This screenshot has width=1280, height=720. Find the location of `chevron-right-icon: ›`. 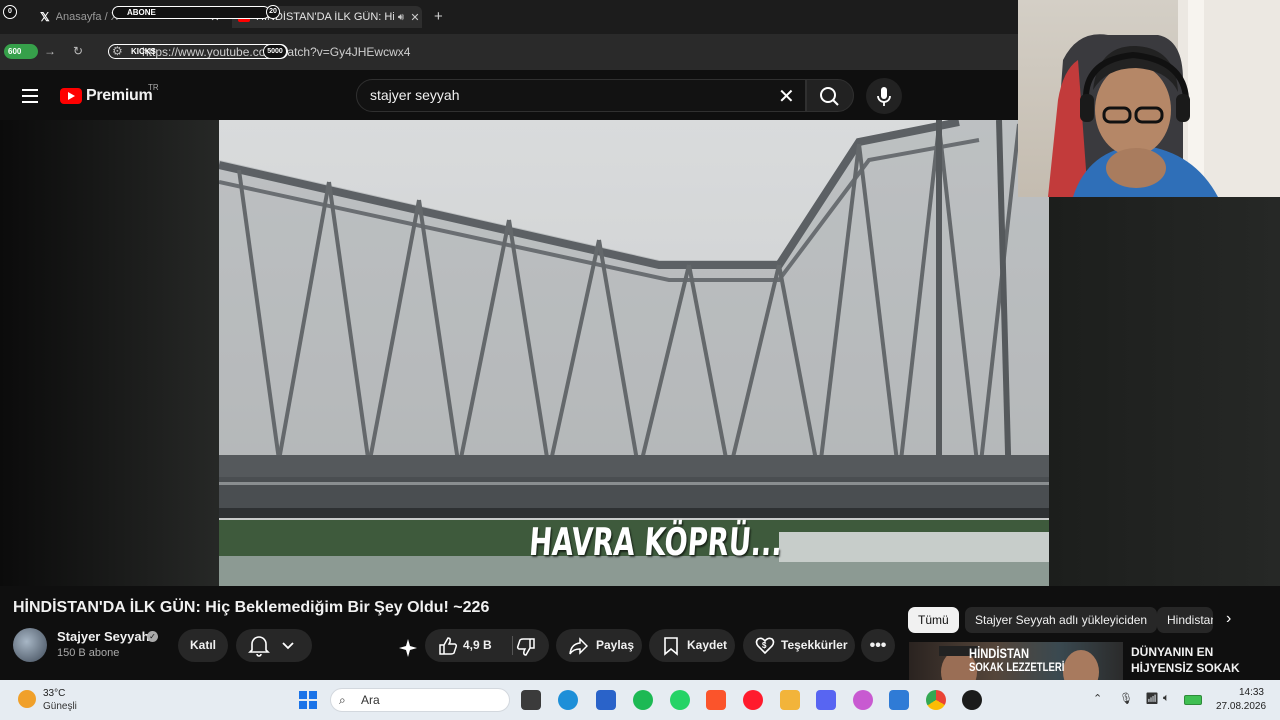

chevron-right-icon: › is located at coordinates (1228, 619).